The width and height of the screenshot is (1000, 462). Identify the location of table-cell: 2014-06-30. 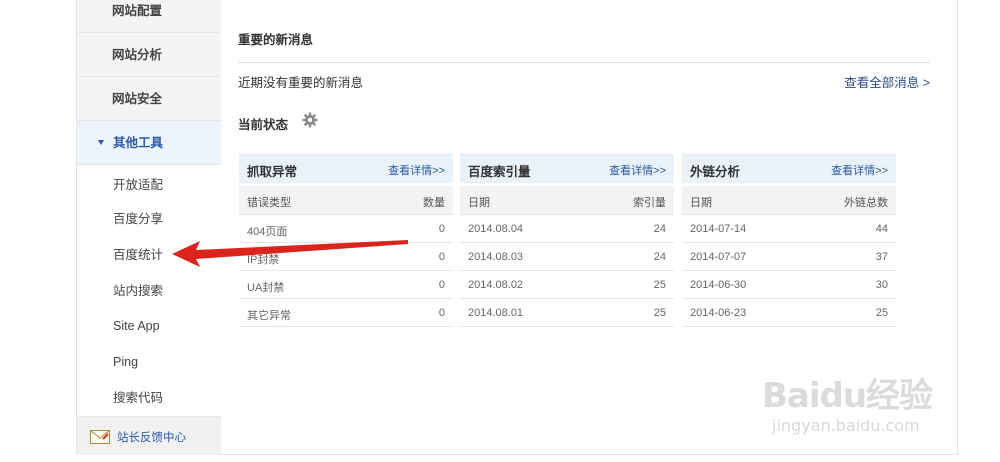
(718, 285).